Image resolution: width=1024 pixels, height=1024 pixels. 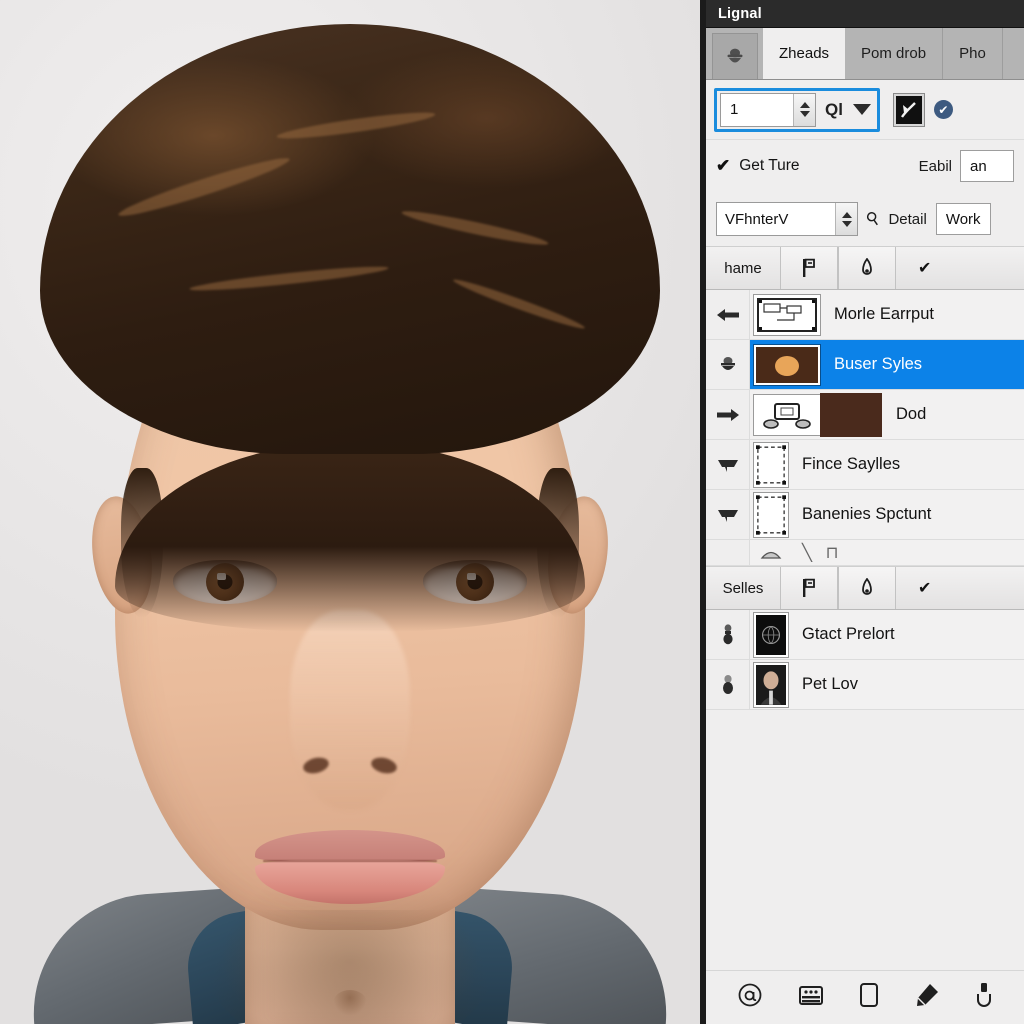 What do you see at coordinates (350, 861) in the screenshot?
I see `lip-line` at bounding box center [350, 861].